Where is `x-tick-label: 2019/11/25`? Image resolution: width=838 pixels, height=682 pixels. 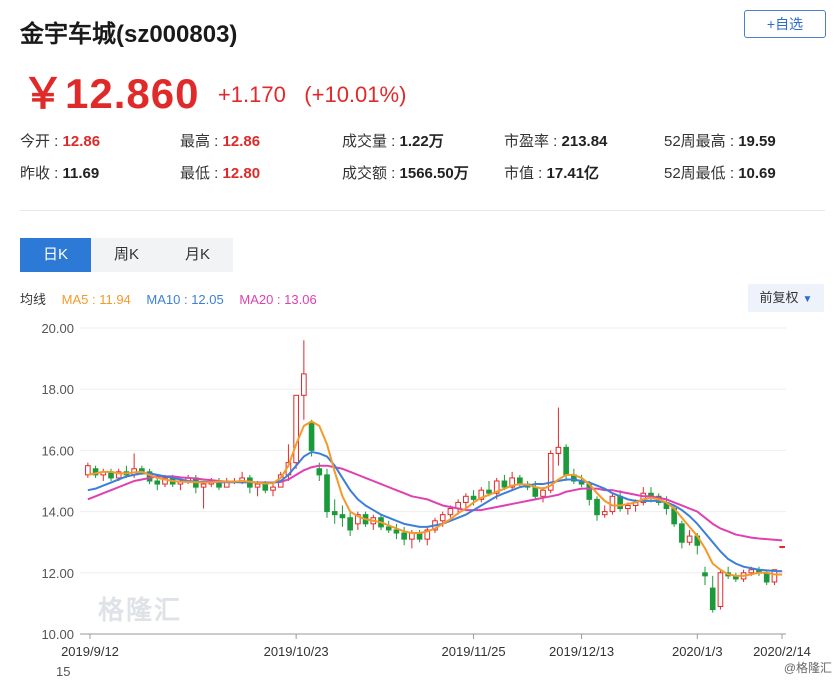
x-tick-label: 2019/11/25 is located at coordinates (474, 651).